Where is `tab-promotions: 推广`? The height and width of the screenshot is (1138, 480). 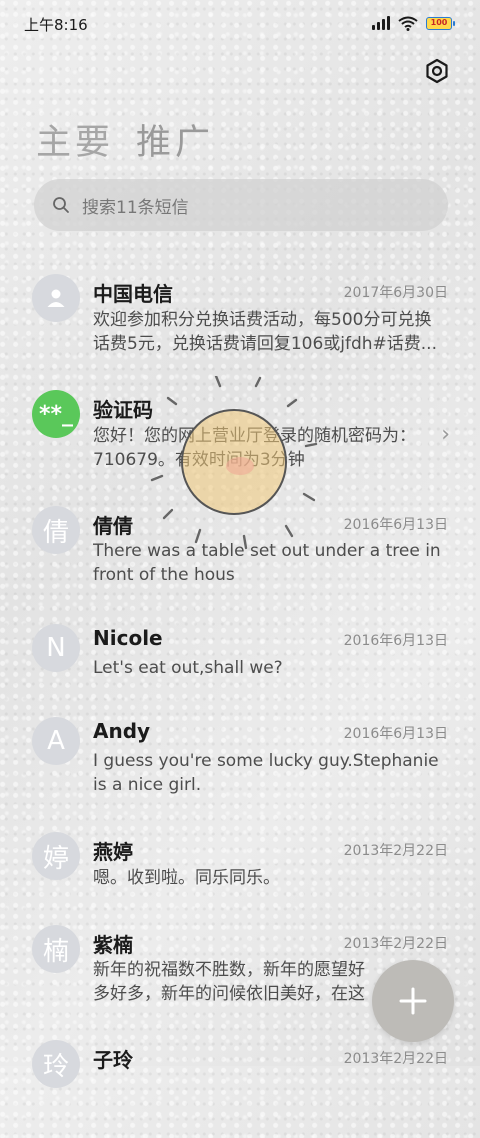
tab-promotions: 推广 is located at coordinates (175, 139).